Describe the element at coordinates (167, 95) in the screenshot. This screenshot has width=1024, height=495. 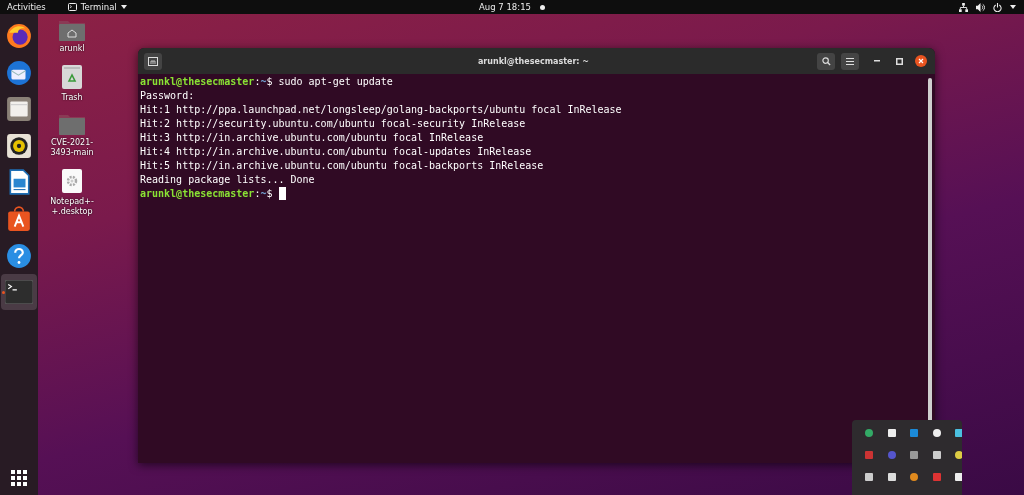
I see `output-line: Password:` at that location.